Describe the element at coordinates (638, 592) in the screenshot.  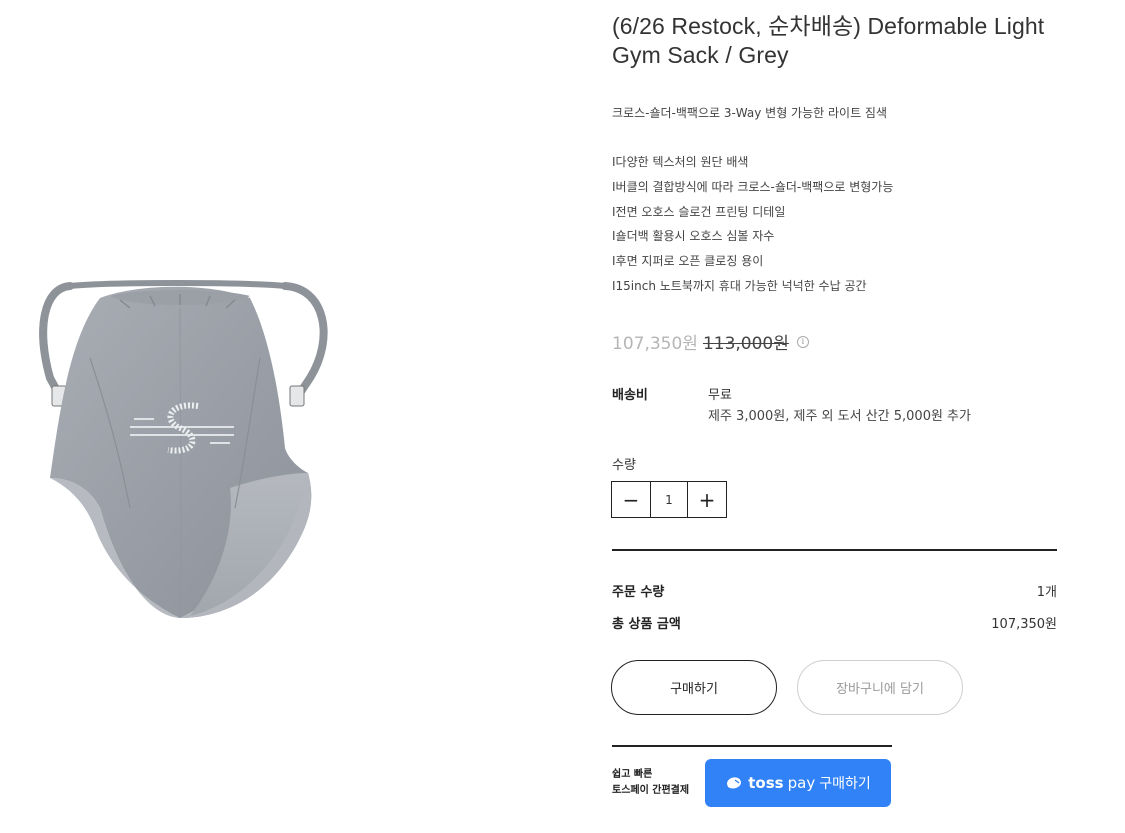
I see `order-quantity-label: 주문 수량` at that location.